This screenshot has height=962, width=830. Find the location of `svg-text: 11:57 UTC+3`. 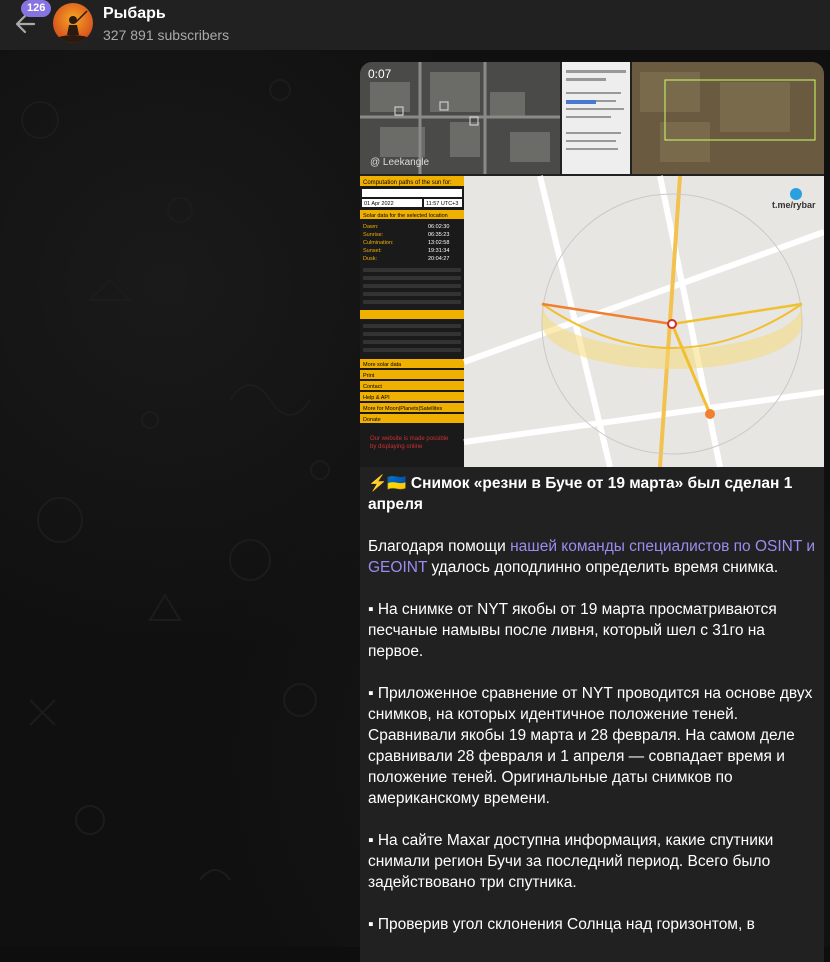

svg-text: 11:57 UTC+3 is located at coordinates (442, 204).